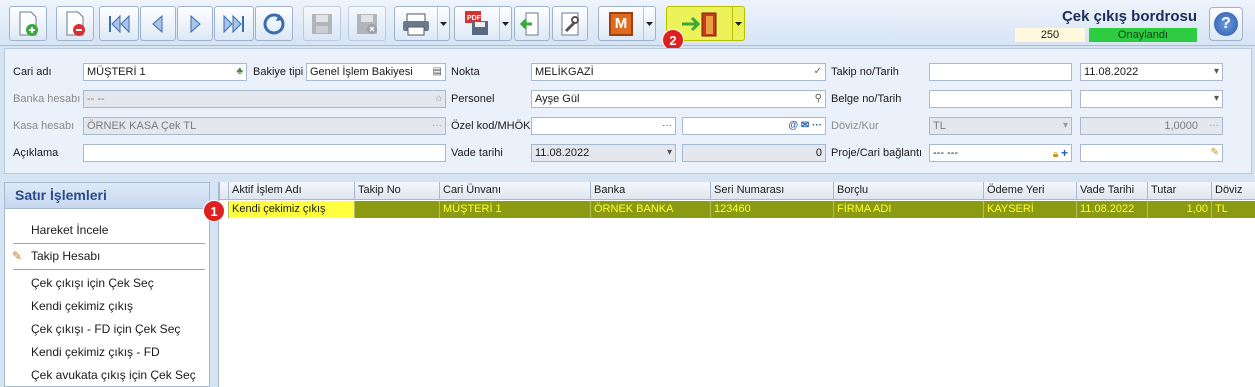 The height and width of the screenshot is (387, 1255). What do you see at coordinates (678, 99) in the screenshot?
I see `personel-field: Ayşe Gül ⚲` at bounding box center [678, 99].